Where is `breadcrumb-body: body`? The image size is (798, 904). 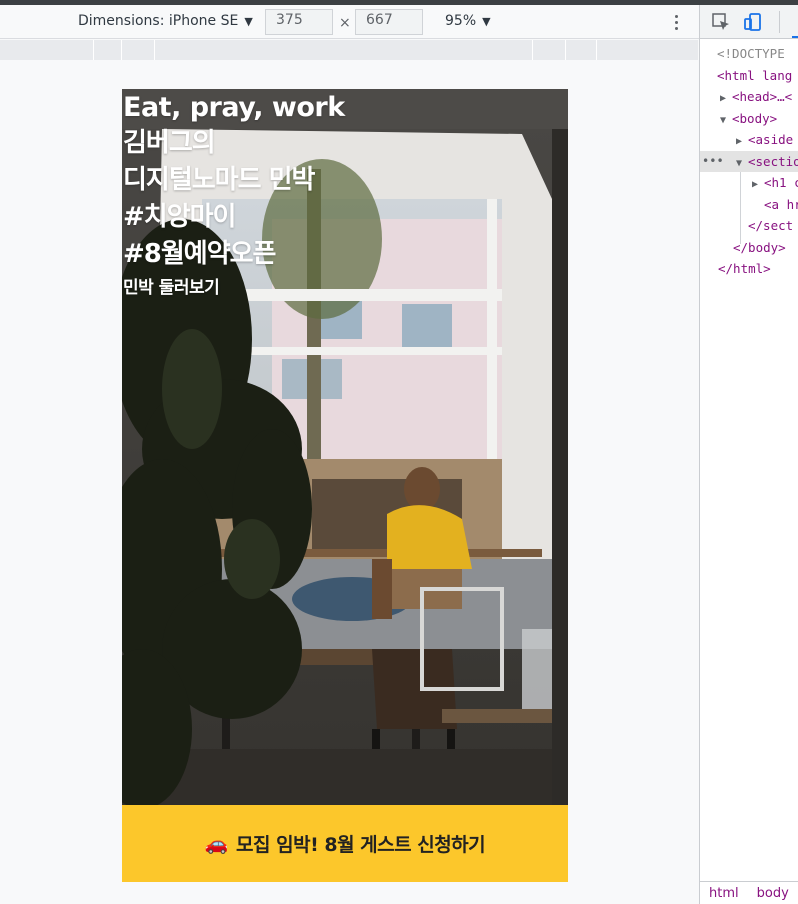
breadcrumb-body: body is located at coordinates (773, 893).